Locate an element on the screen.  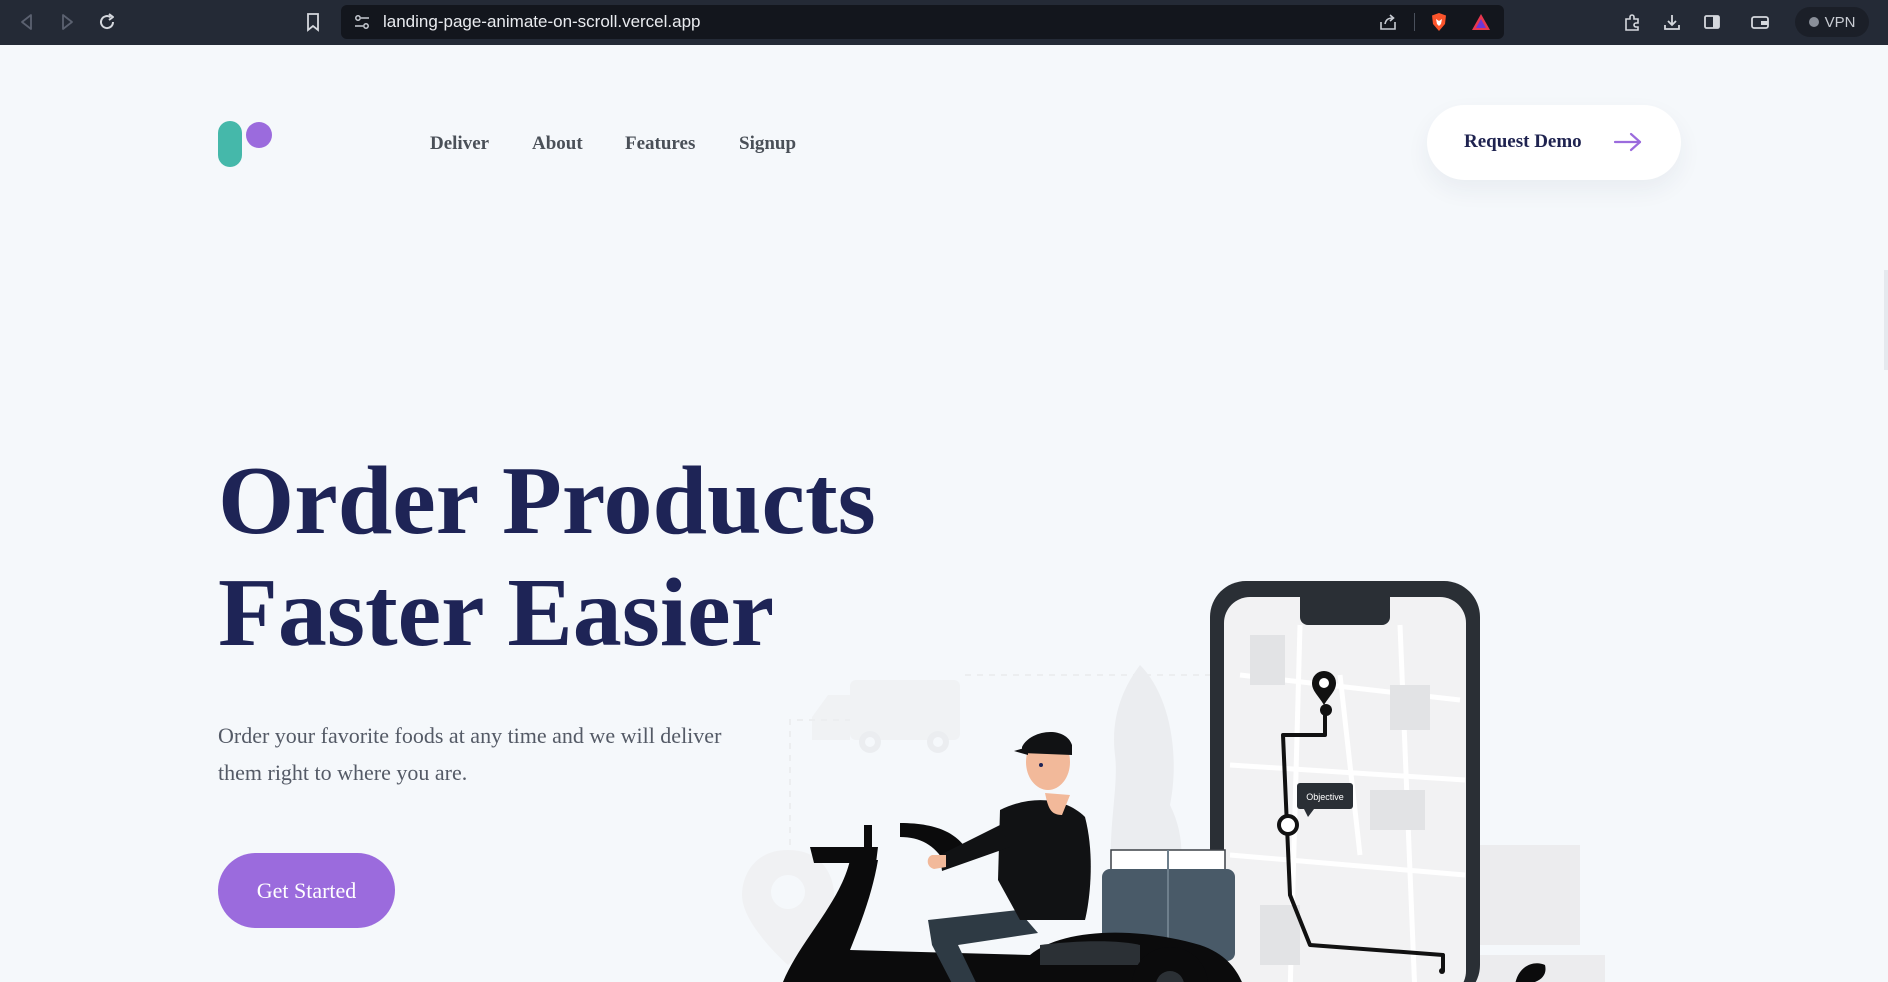
nav-link-about: About is located at coordinates (557, 144).